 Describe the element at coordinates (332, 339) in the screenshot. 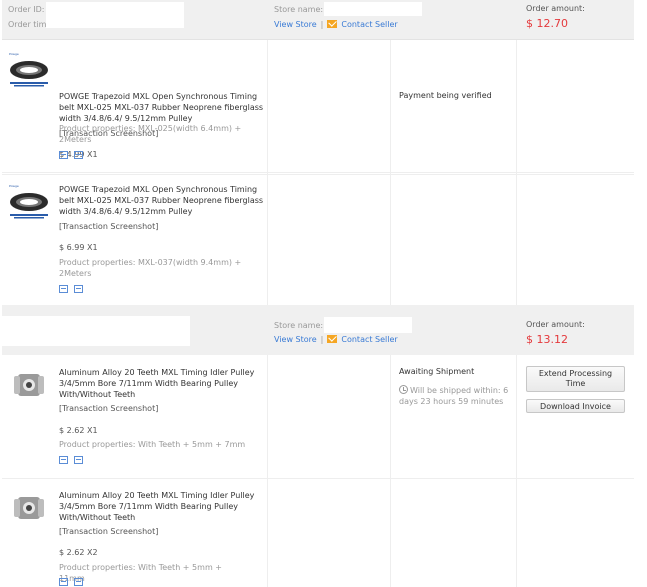

I see `mail-icon` at that location.